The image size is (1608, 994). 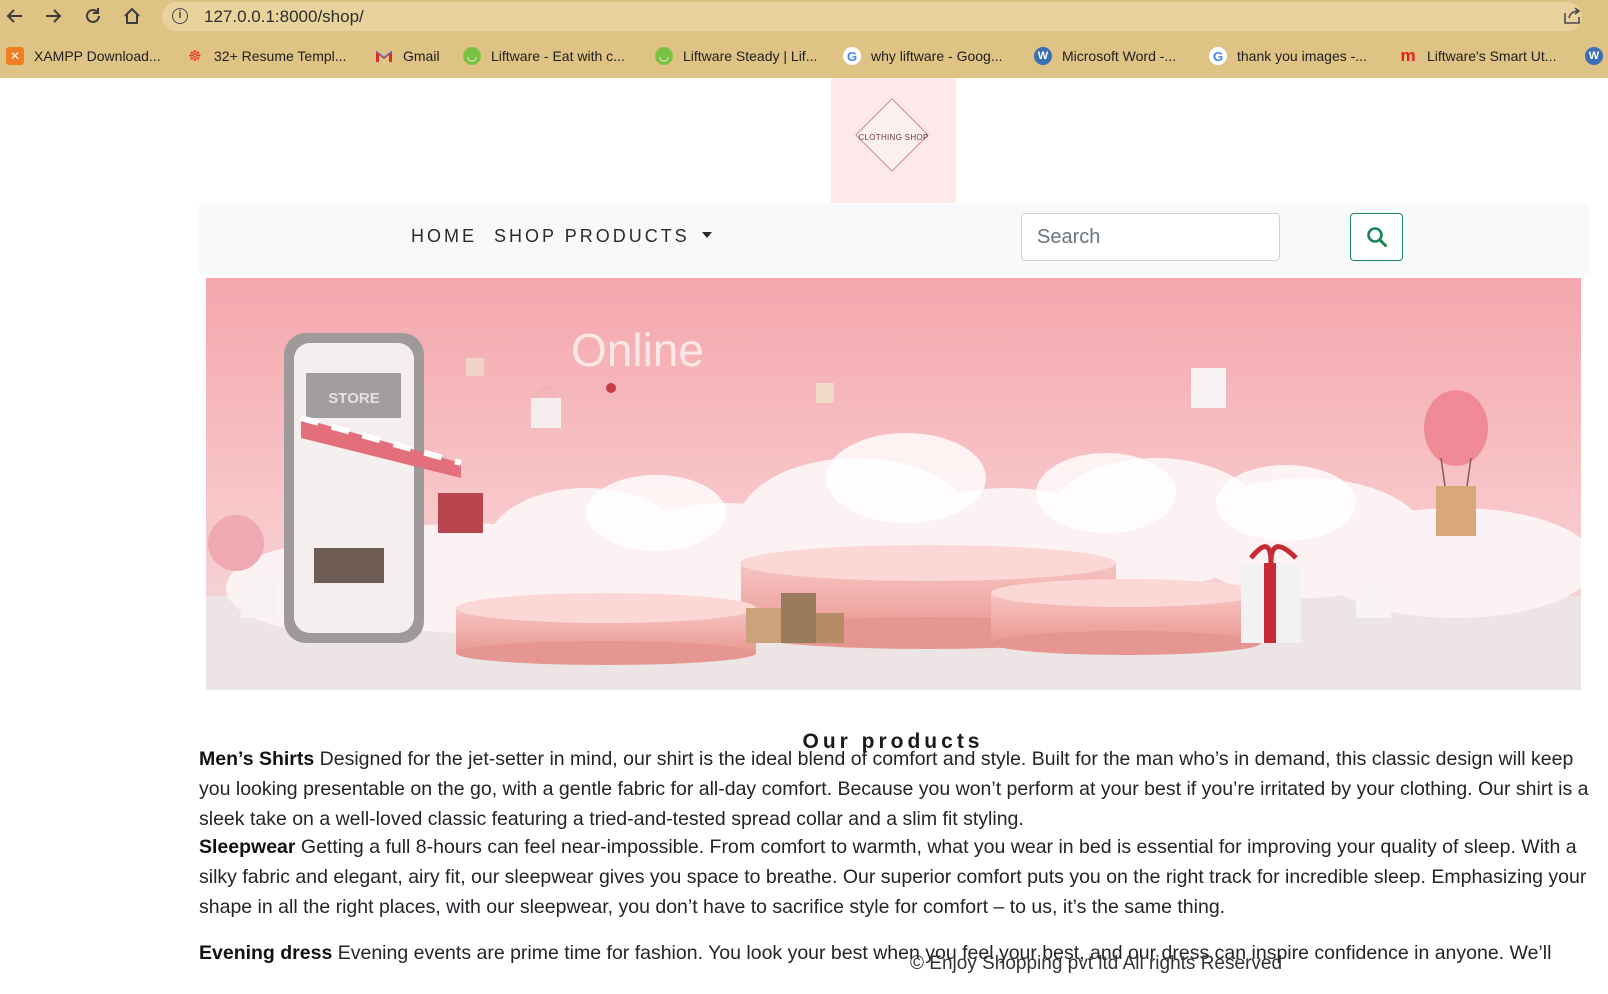 I want to click on nav-shop-label: SHOP PRODUCTS, so click(x=592, y=236).